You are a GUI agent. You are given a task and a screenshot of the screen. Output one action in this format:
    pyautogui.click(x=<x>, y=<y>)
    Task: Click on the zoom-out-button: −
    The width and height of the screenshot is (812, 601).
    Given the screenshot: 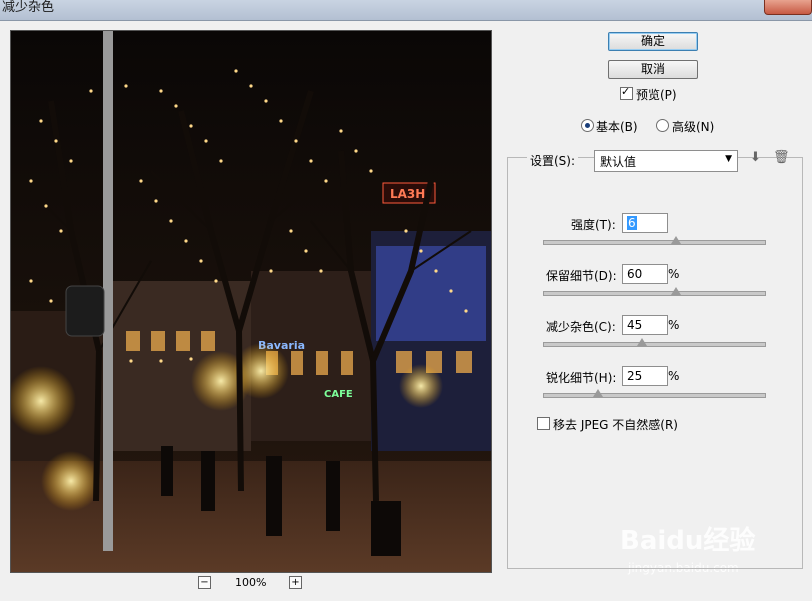 What is the action you would take?
    pyautogui.click(x=204, y=582)
    